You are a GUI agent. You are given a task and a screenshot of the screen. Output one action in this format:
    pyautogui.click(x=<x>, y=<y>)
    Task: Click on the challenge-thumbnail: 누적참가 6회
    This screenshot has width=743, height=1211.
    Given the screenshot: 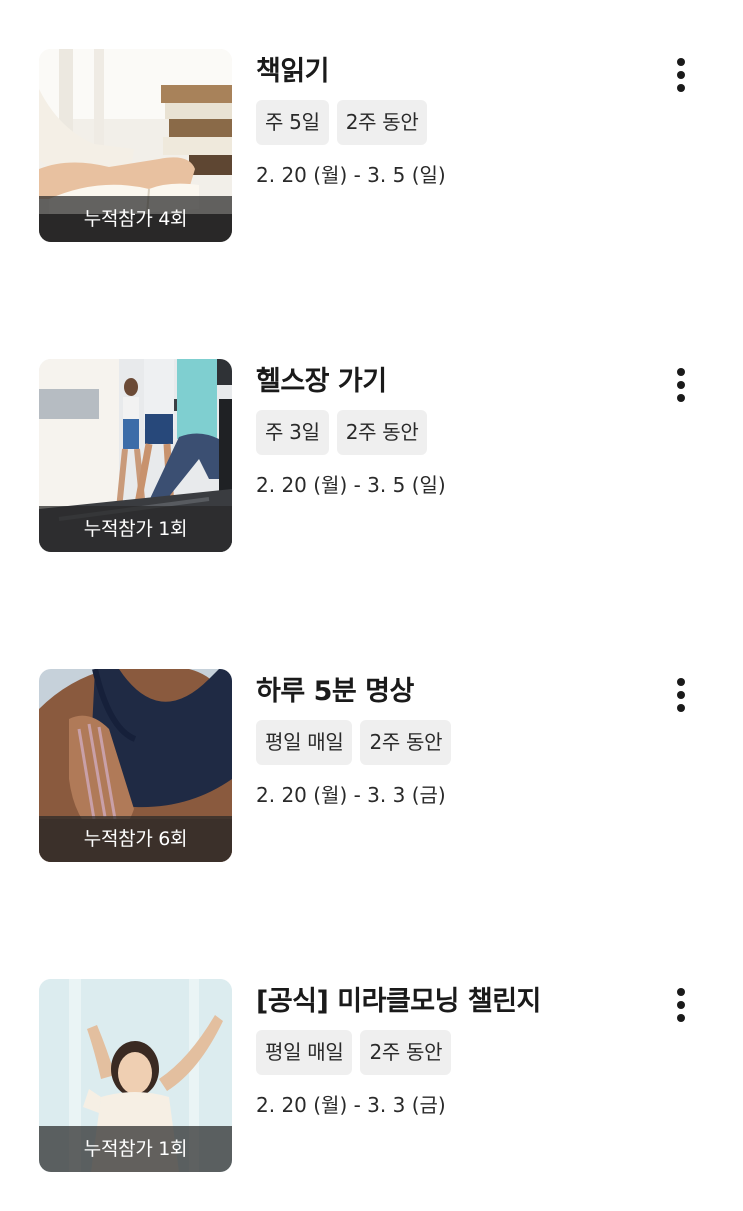 What is the action you would take?
    pyautogui.click(x=135, y=765)
    